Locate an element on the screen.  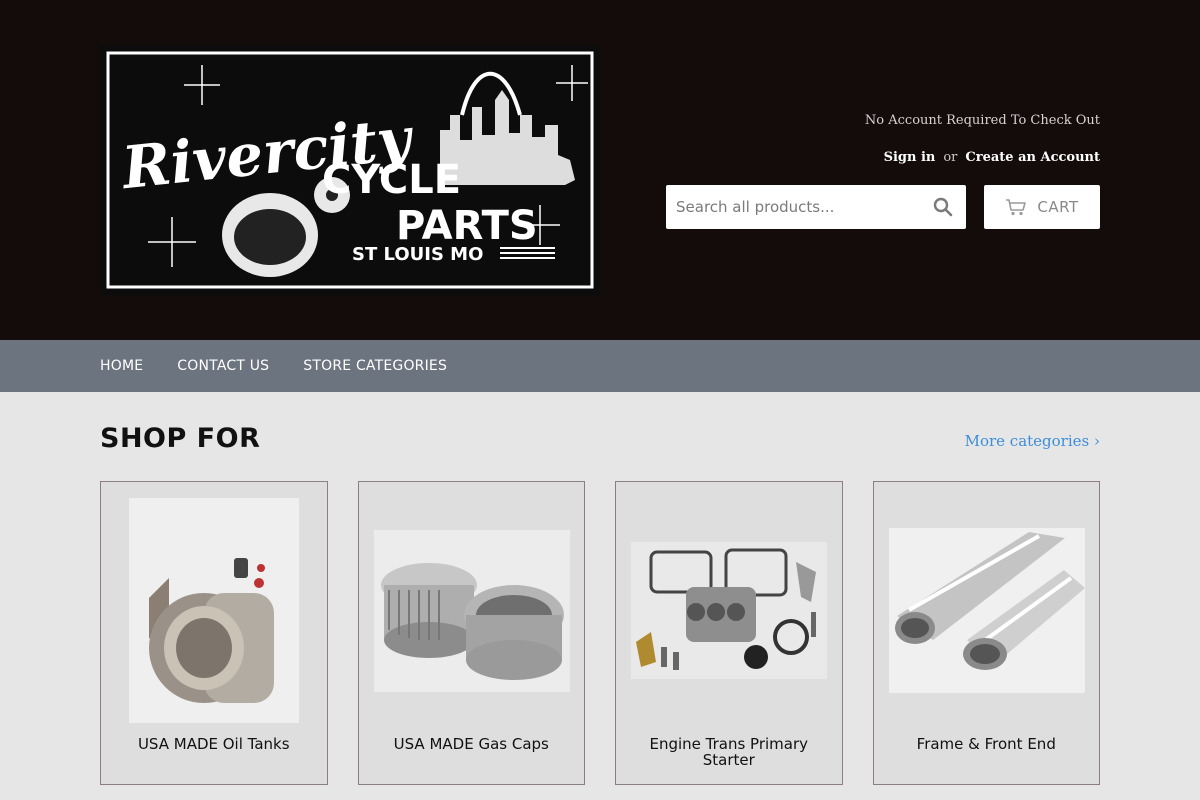
more-categories-link: More categories › is located at coordinates (1032, 441).